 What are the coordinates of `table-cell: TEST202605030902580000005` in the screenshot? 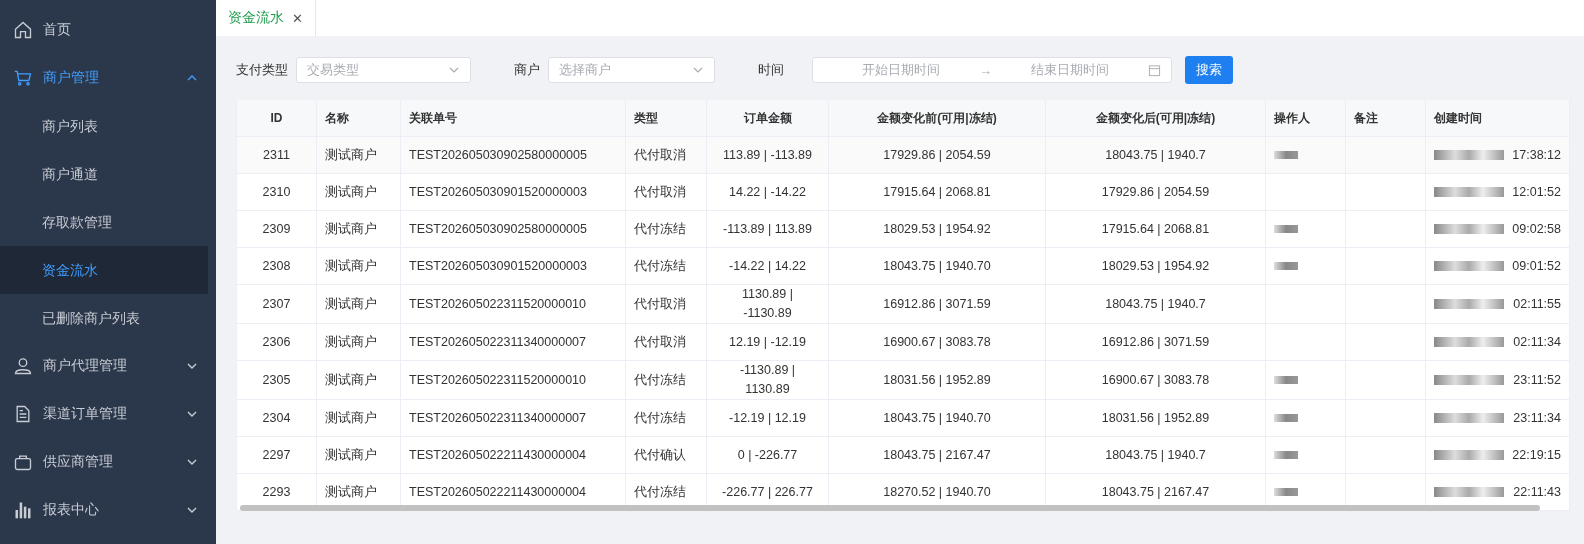 It's located at (498, 155).